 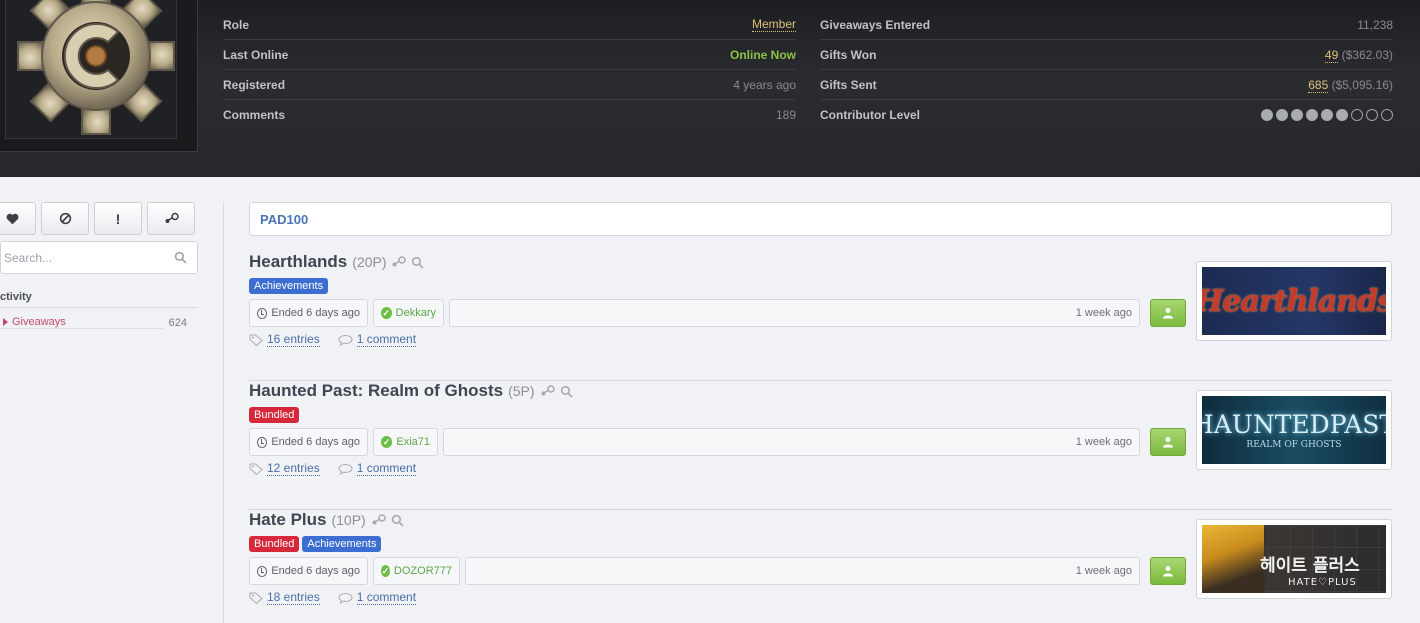 I want to click on entries-link: 16 entries, so click(x=284, y=339).